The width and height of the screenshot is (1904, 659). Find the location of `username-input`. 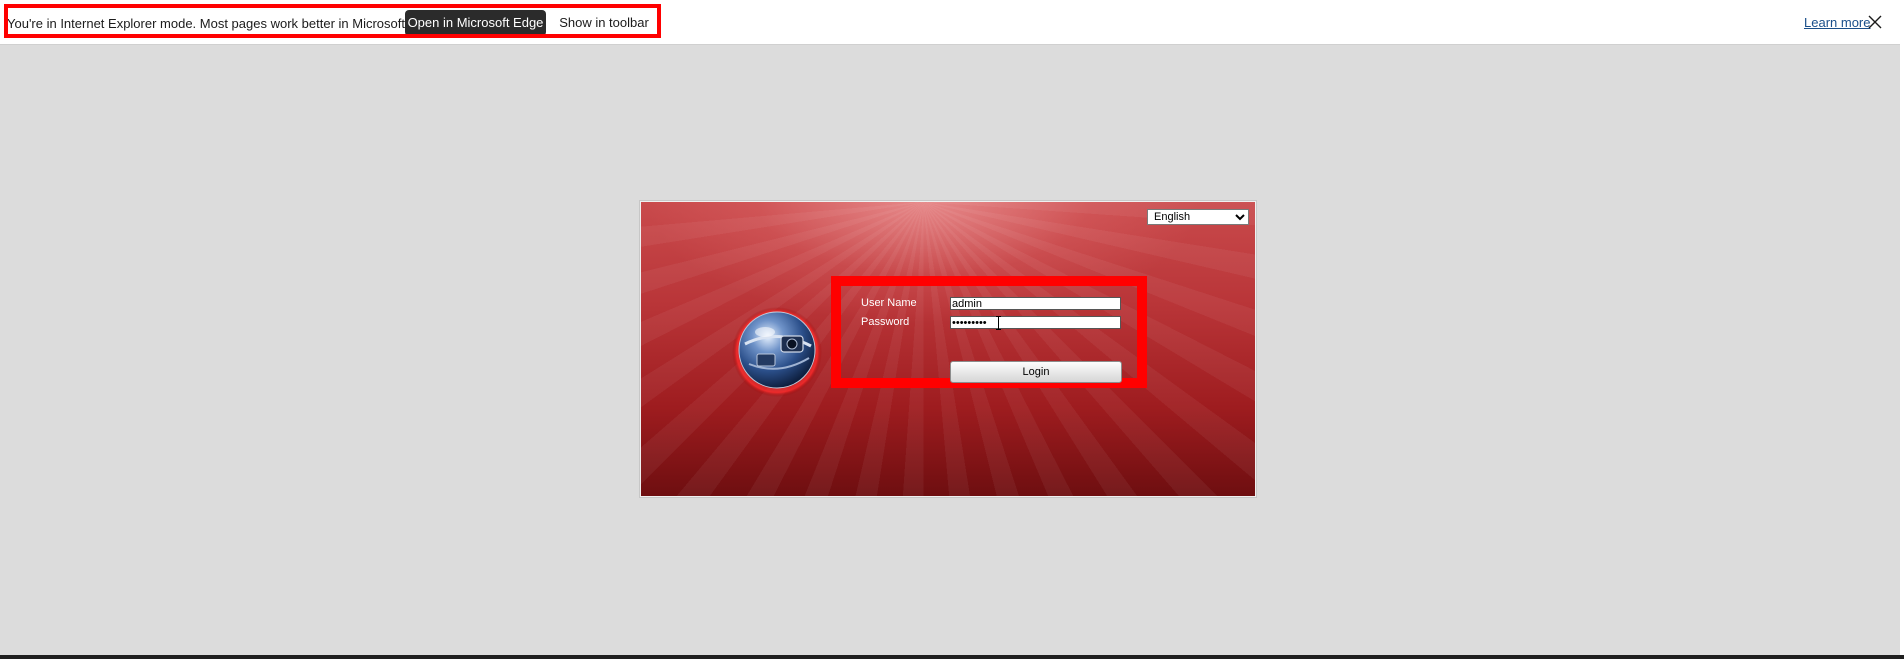

username-input is located at coordinates (1035, 303).